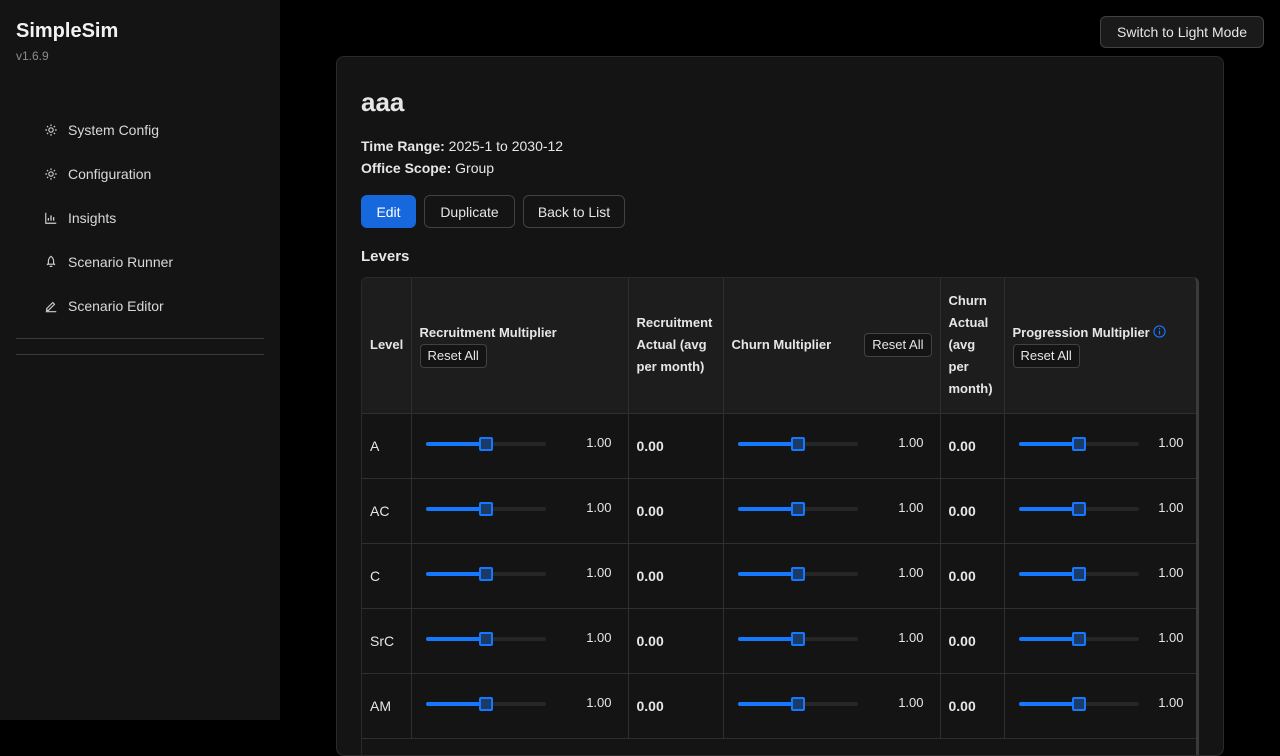 This screenshot has height=756, width=1280. Describe the element at coordinates (388, 211) in the screenshot. I see `edit-button: Edit` at that location.